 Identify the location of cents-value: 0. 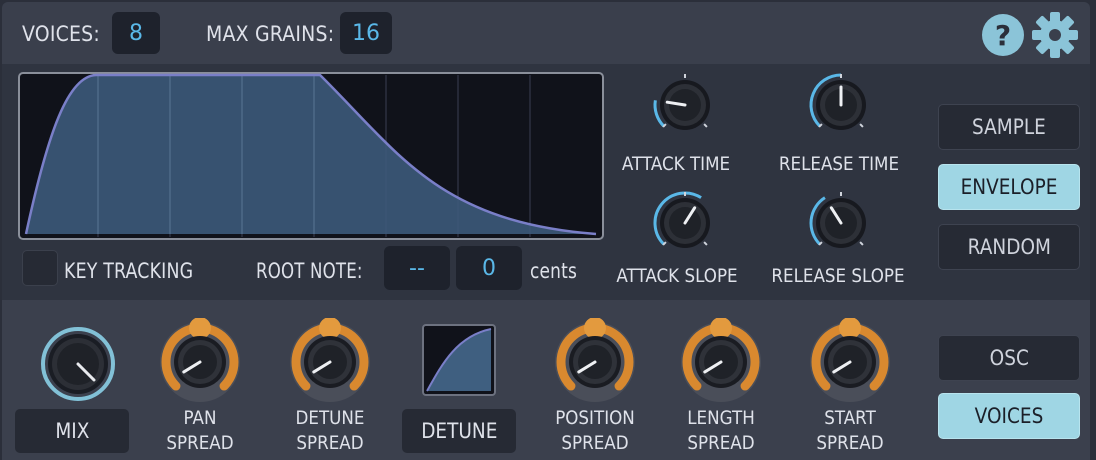
(489, 268).